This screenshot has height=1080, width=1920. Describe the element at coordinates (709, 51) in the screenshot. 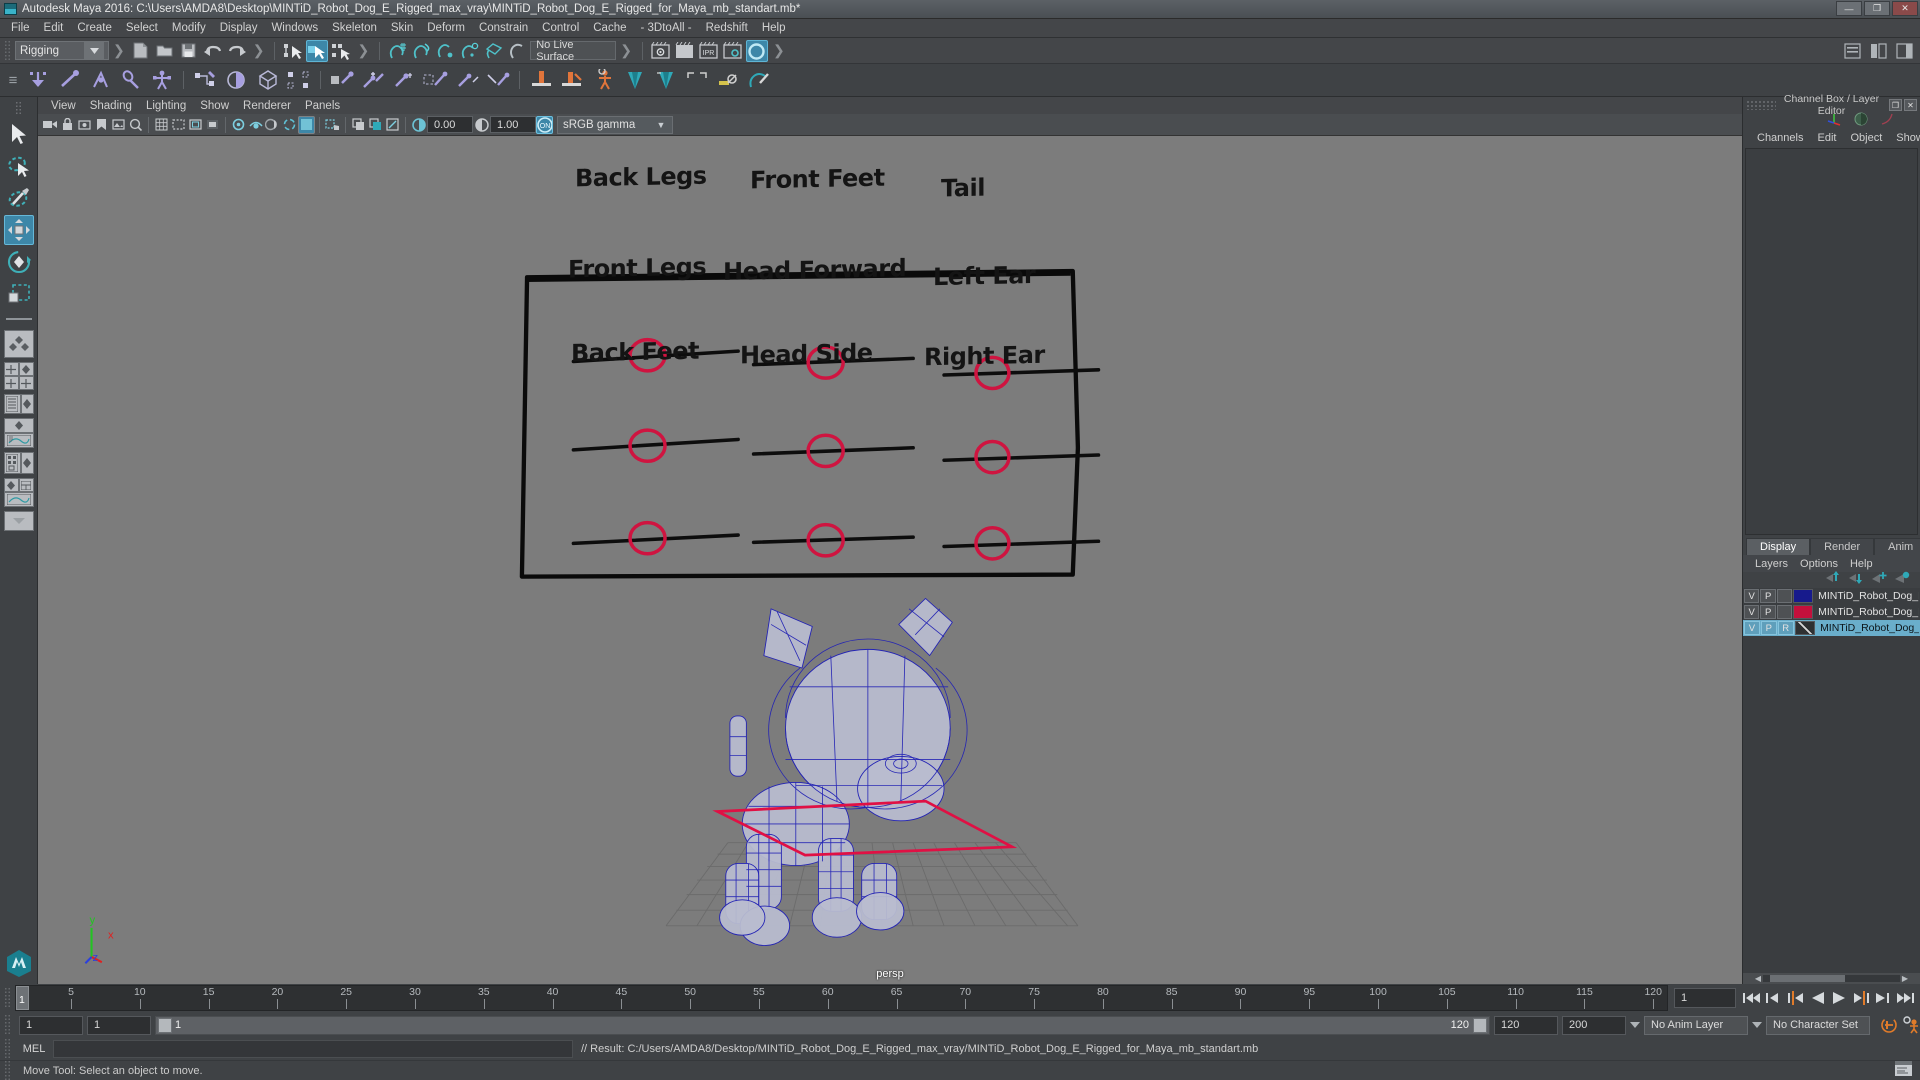

I see `ipr-render-icon: IPR` at that location.